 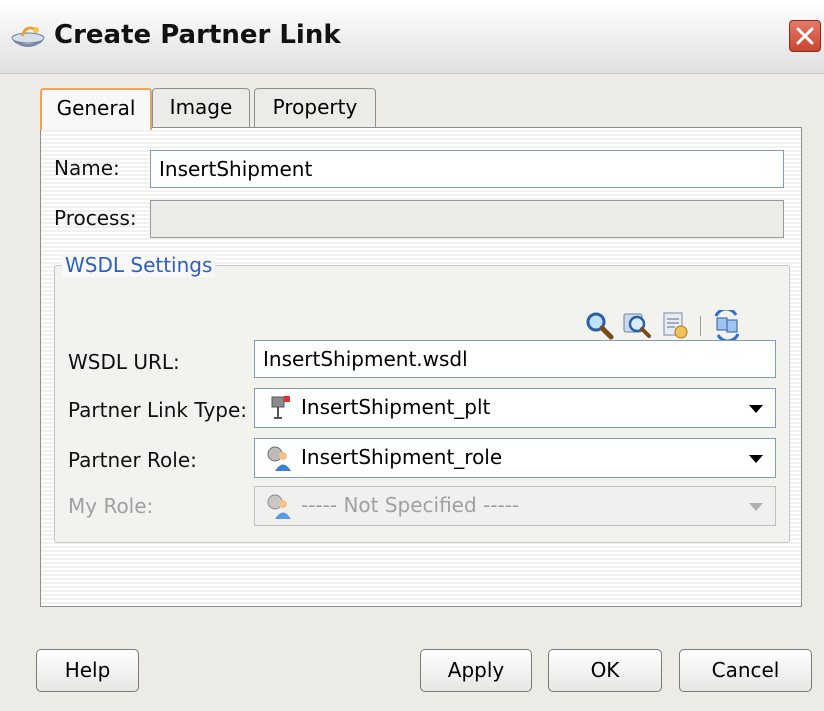 What do you see at coordinates (158, 410) in the screenshot?
I see `partner-link-type-label: Partner Link Type:` at bounding box center [158, 410].